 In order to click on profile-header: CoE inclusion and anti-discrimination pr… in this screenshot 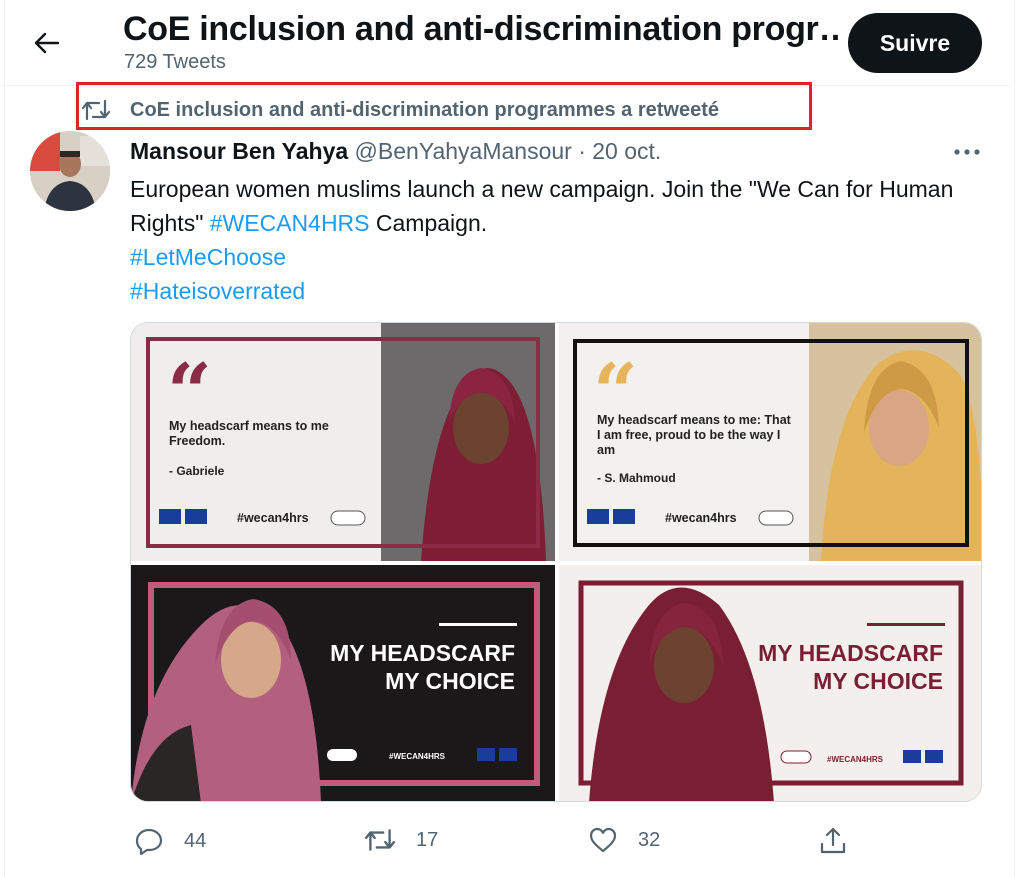, I will do `click(505, 43)`.